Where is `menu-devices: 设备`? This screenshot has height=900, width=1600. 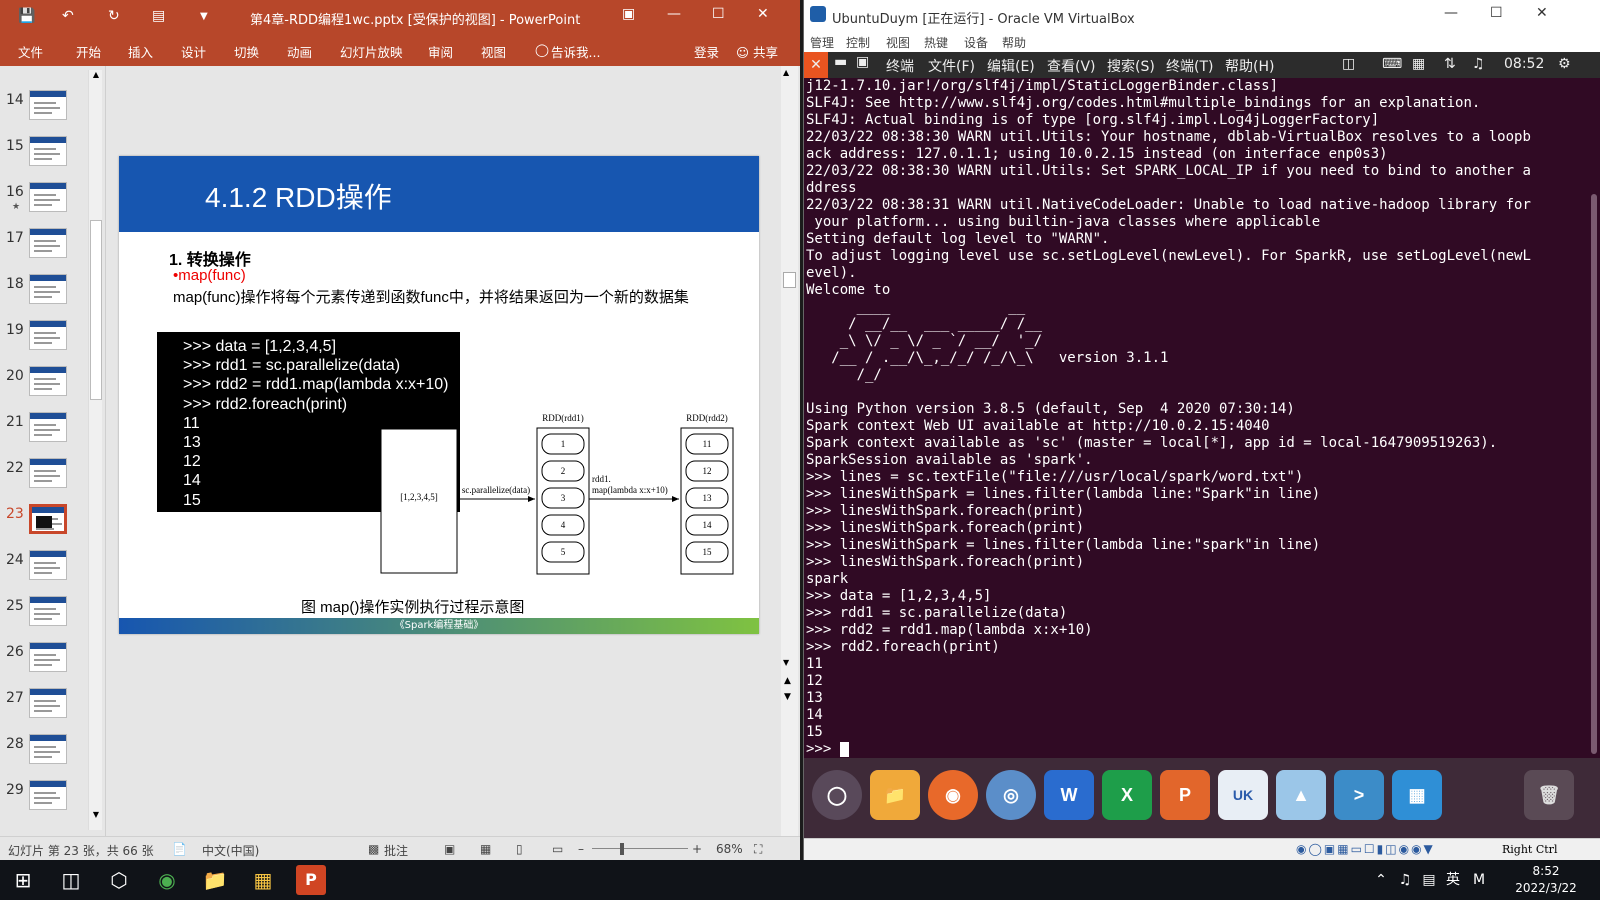
menu-devices: 设备 is located at coordinates (976, 42).